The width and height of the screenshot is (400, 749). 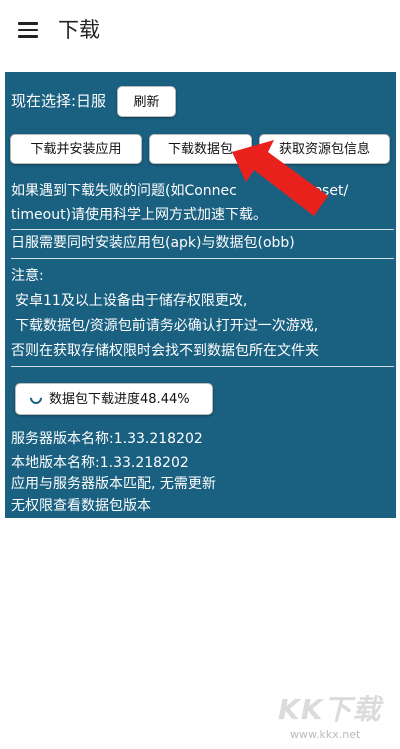 I want to click on download-notice-line2: timeout)请使用科学上网方式加速下载。, so click(x=139, y=215).